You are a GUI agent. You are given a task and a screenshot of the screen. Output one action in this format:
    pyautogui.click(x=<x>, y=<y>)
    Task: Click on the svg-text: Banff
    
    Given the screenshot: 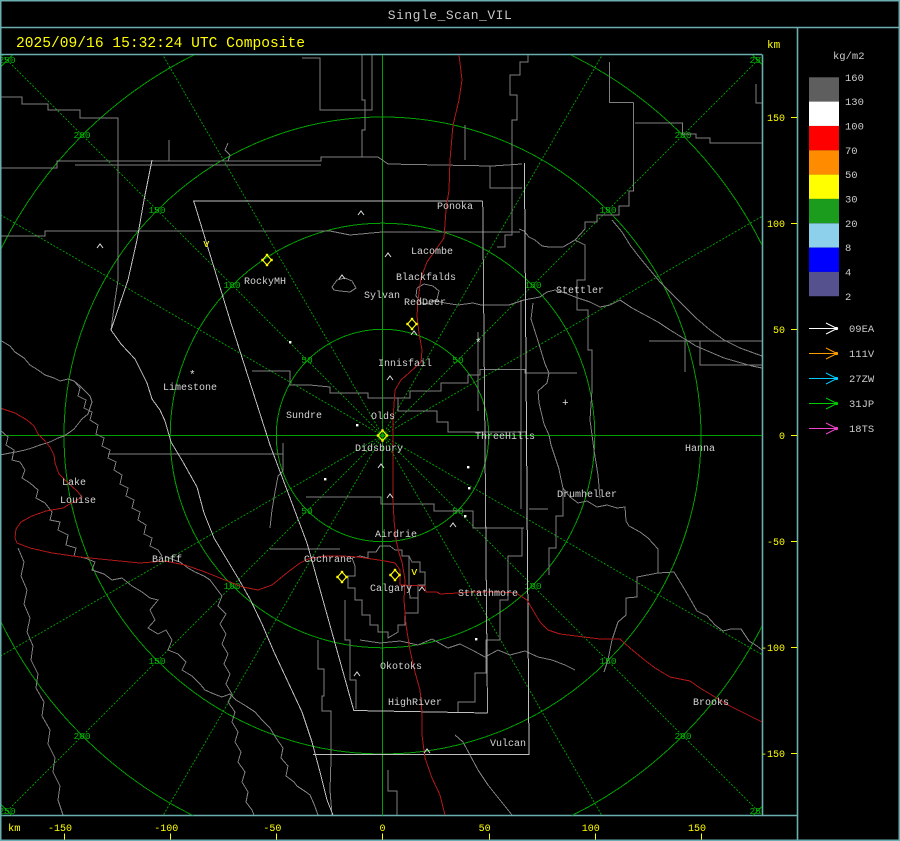 What is the action you would take?
    pyautogui.click(x=167, y=560)
    